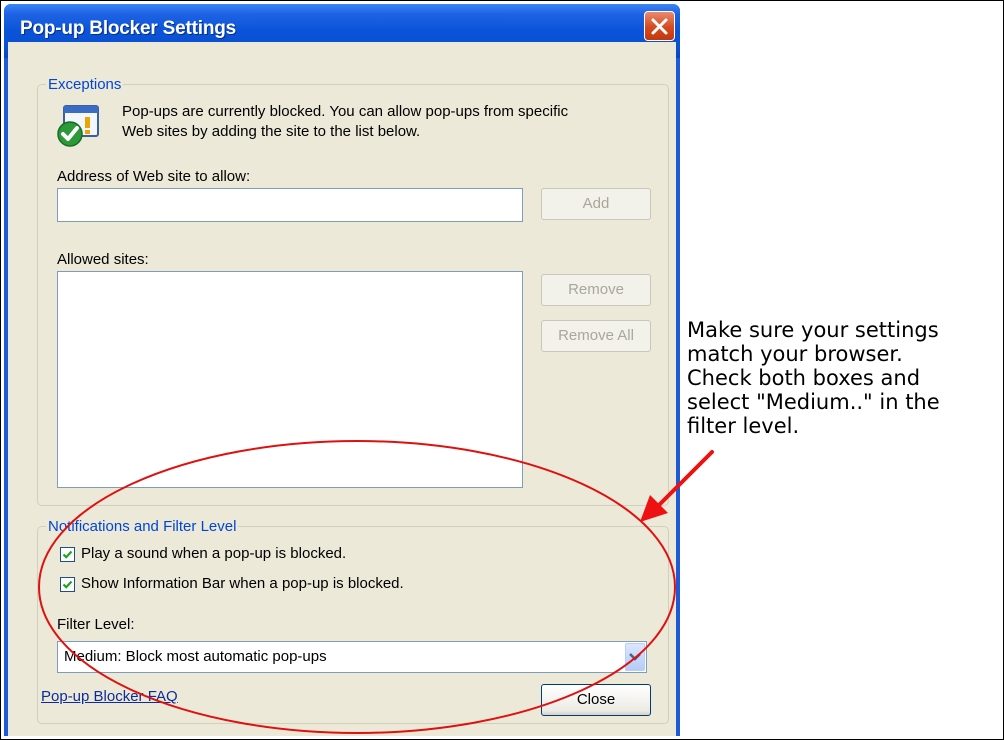 This screenshot has width=1004, height=740. I want to click on close-icon, so click(659, 26).